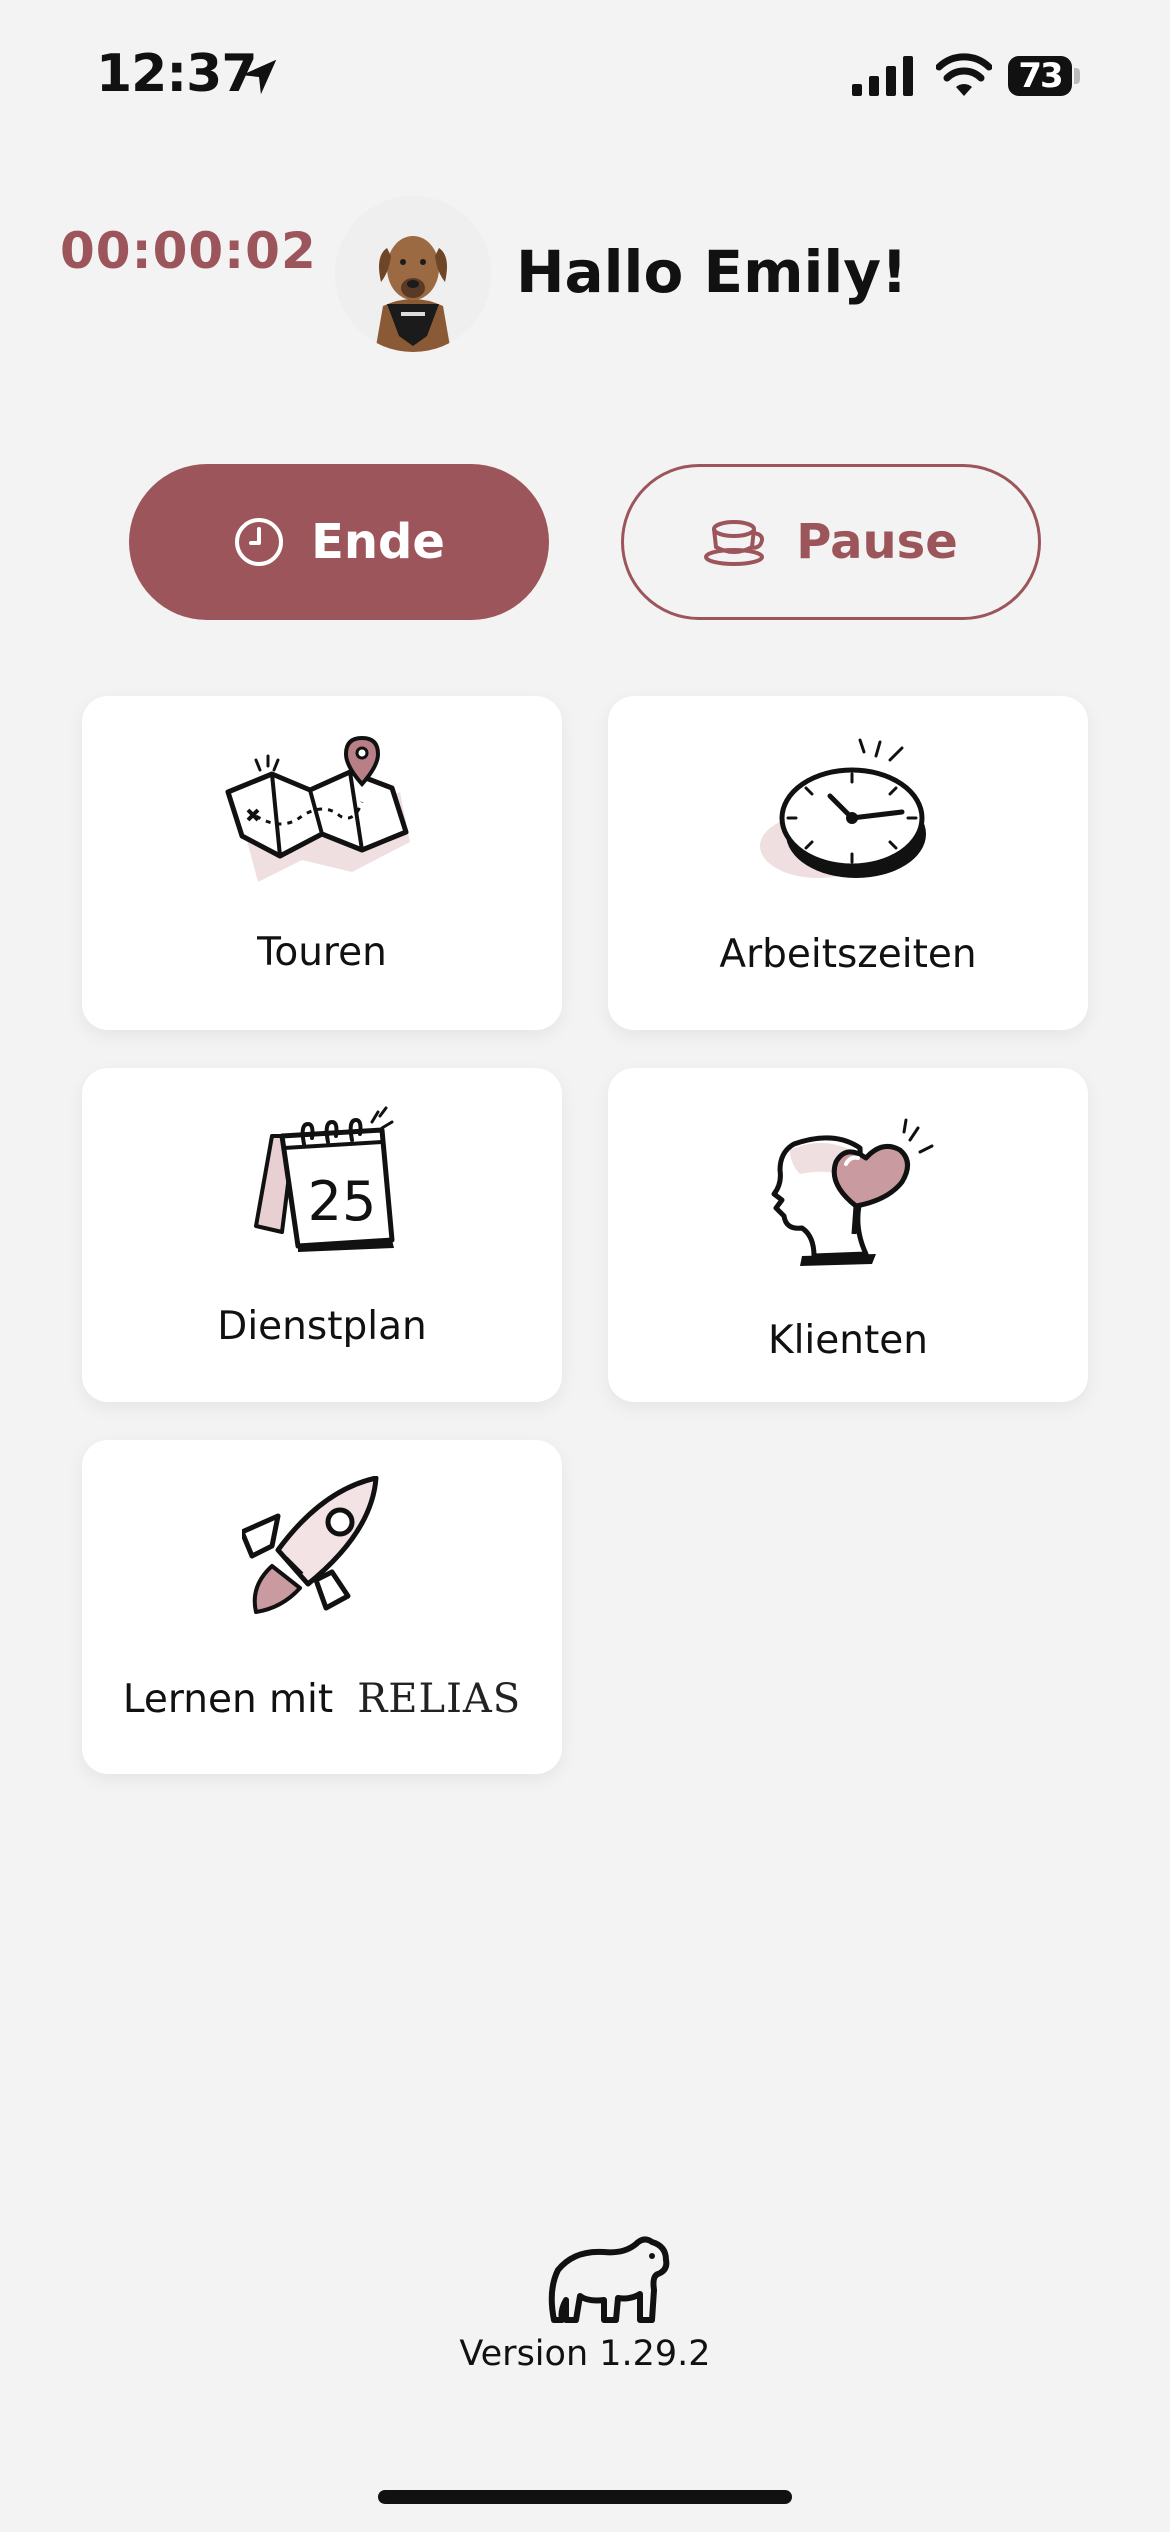 The width and height of the screenshot is (1170, 2532). Describe the element at coordinates (852, 1192) in the screenshot. I see `head-heart-icon` at that location.